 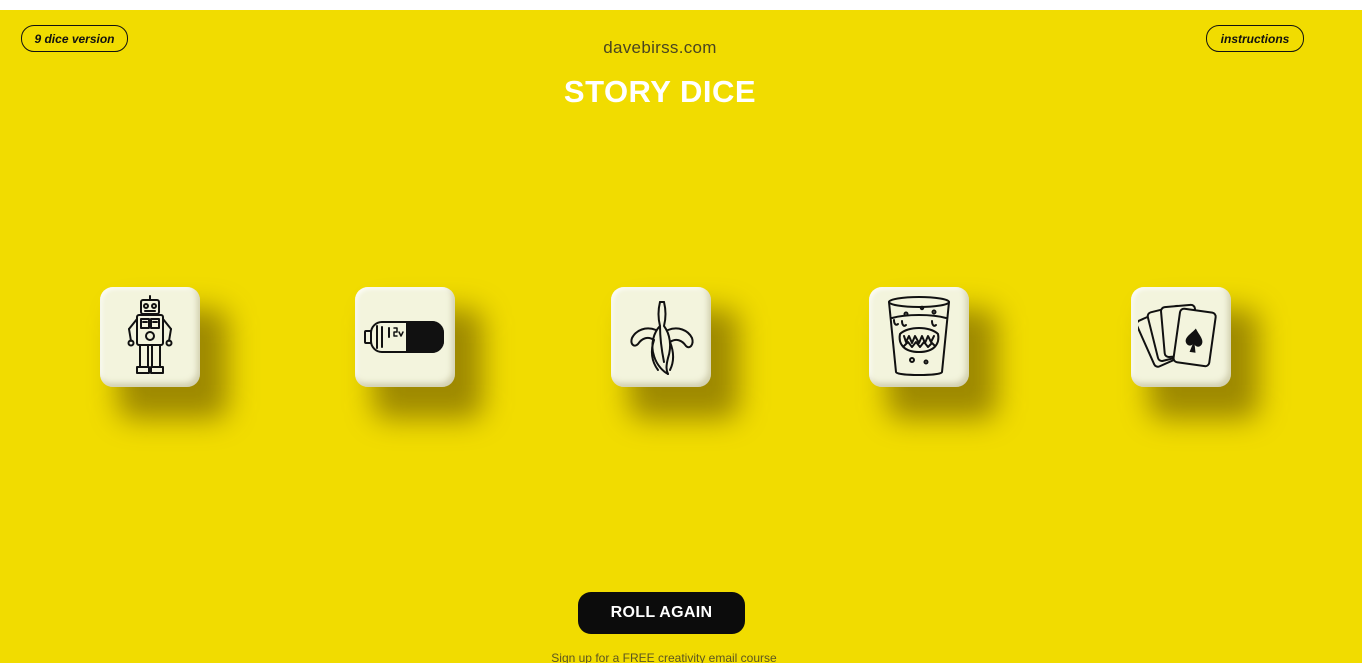 I want to click on robot-icon, so click(x=150, y=334).